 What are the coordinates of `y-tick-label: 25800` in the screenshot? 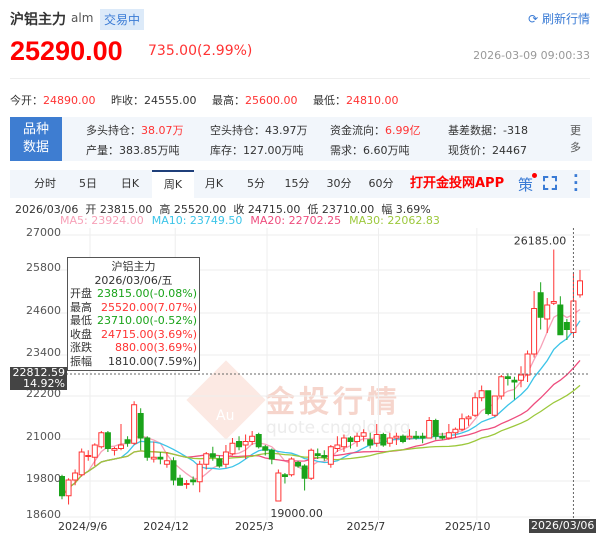 It's located at (43, 267).